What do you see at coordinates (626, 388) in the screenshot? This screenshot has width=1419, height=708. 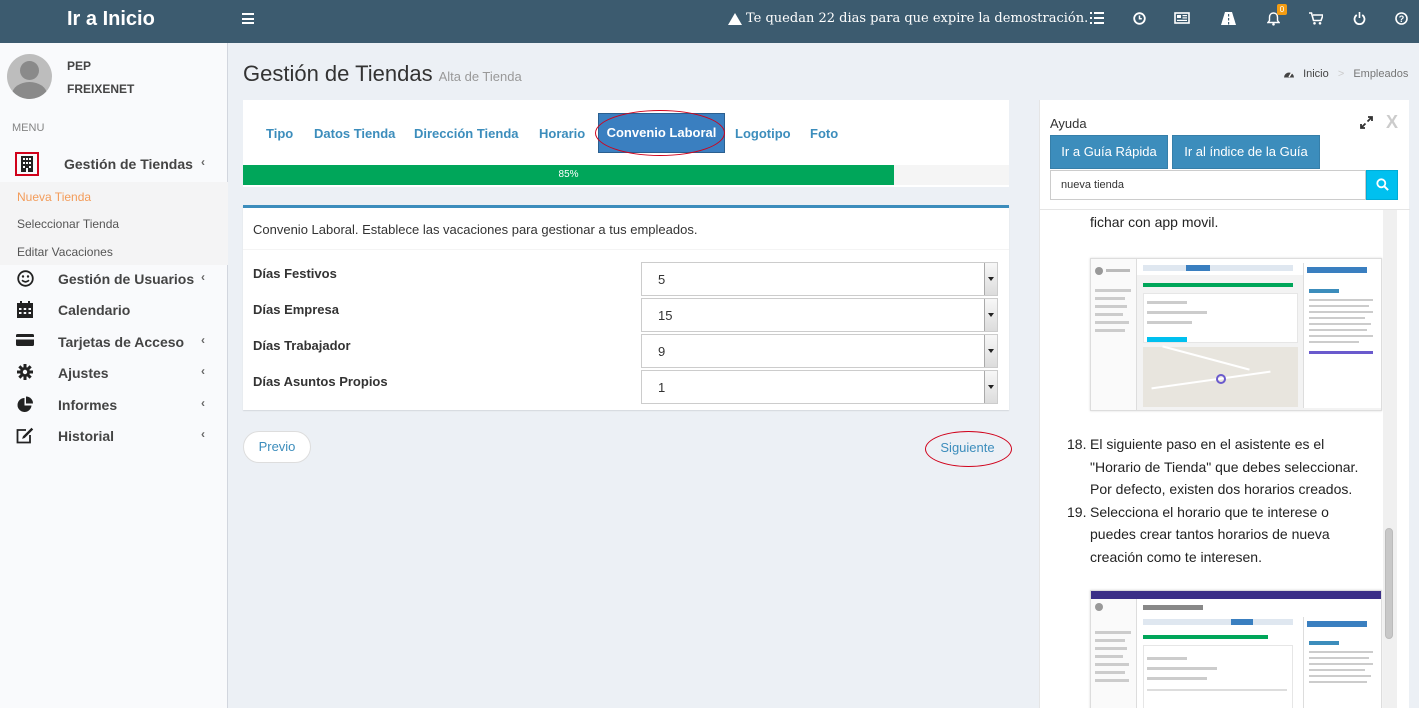 I see `field-dias-asuntos-propios: Días Asuntos Propios 1` at bounding box center [626, 388].